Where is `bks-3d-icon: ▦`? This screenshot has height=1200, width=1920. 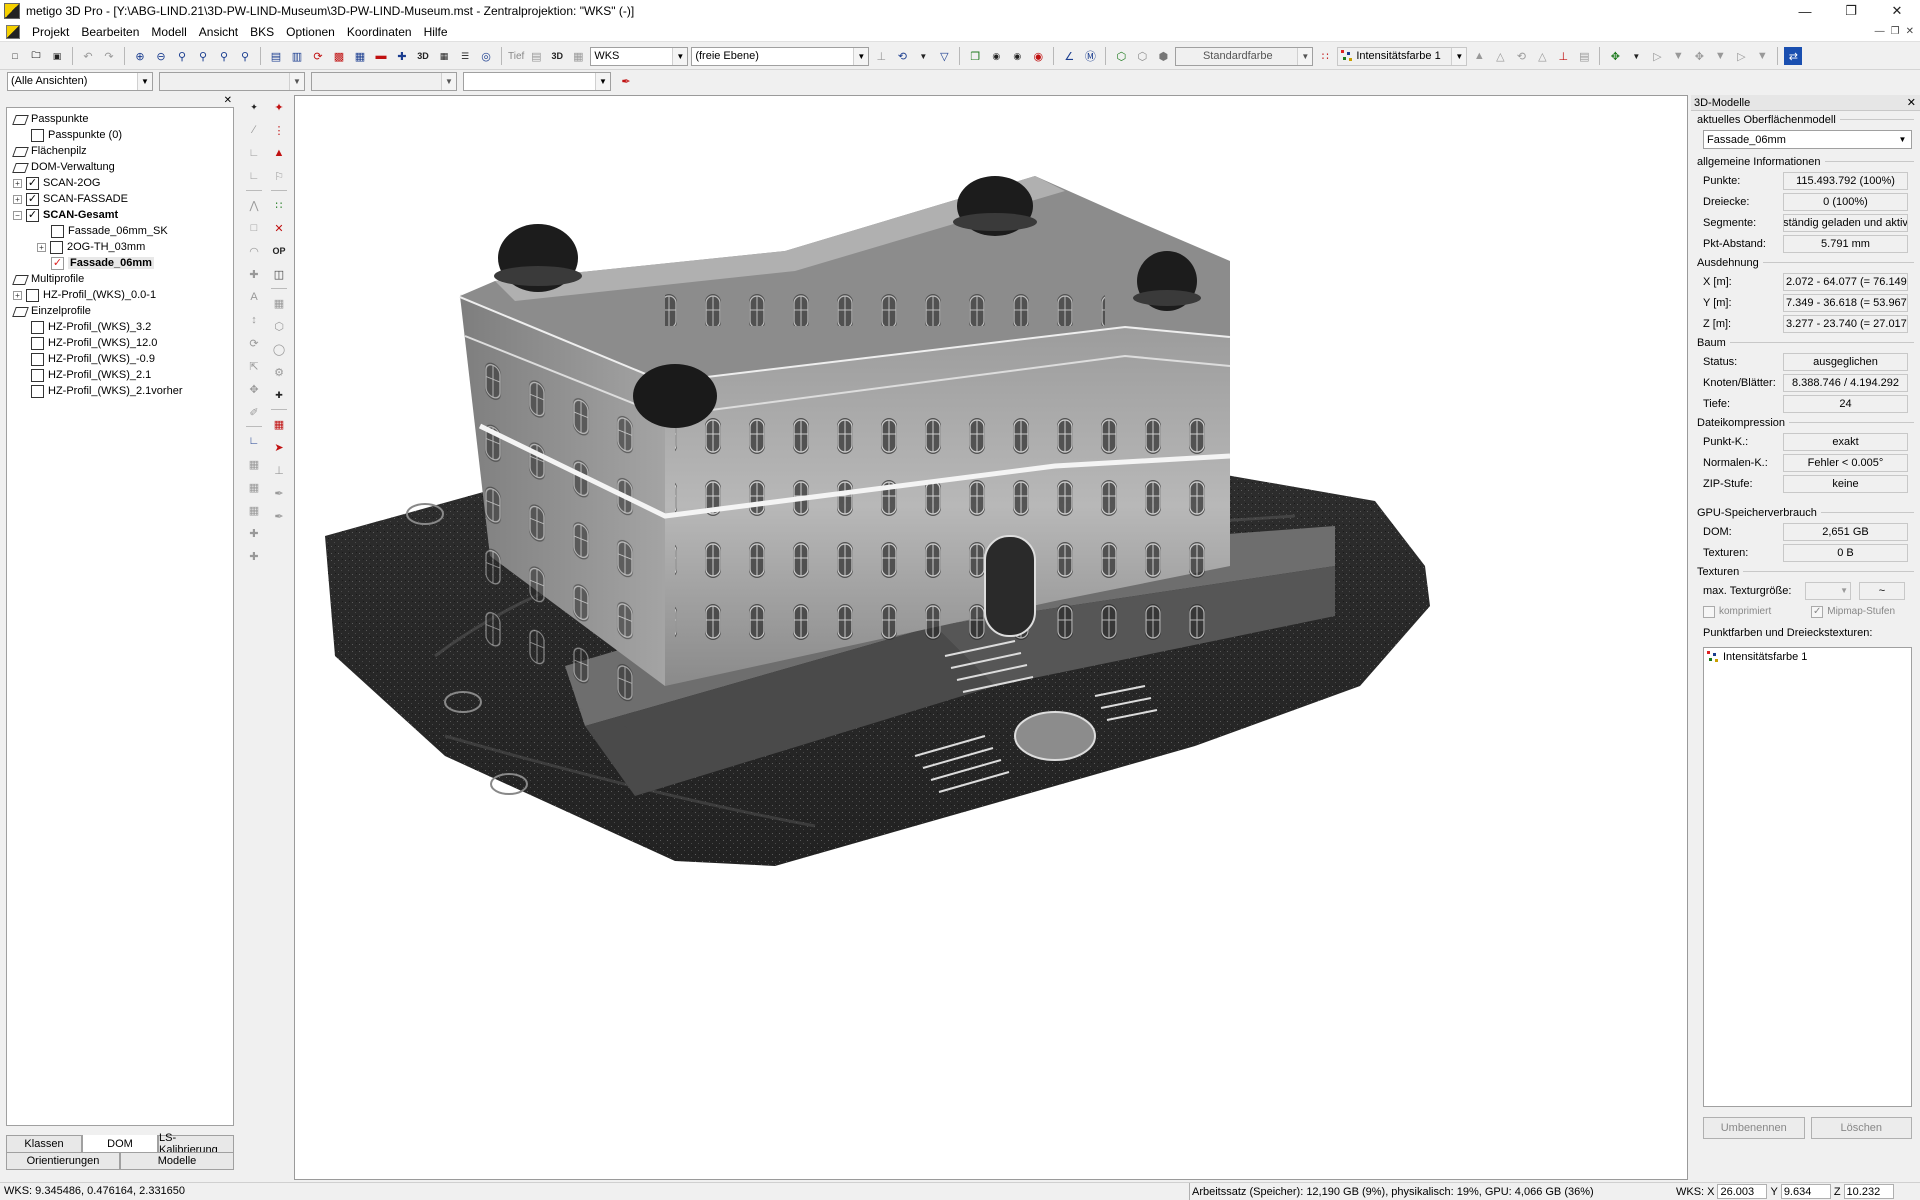
bks-3d-icon: ▦ is located at coordinates (254, 487).